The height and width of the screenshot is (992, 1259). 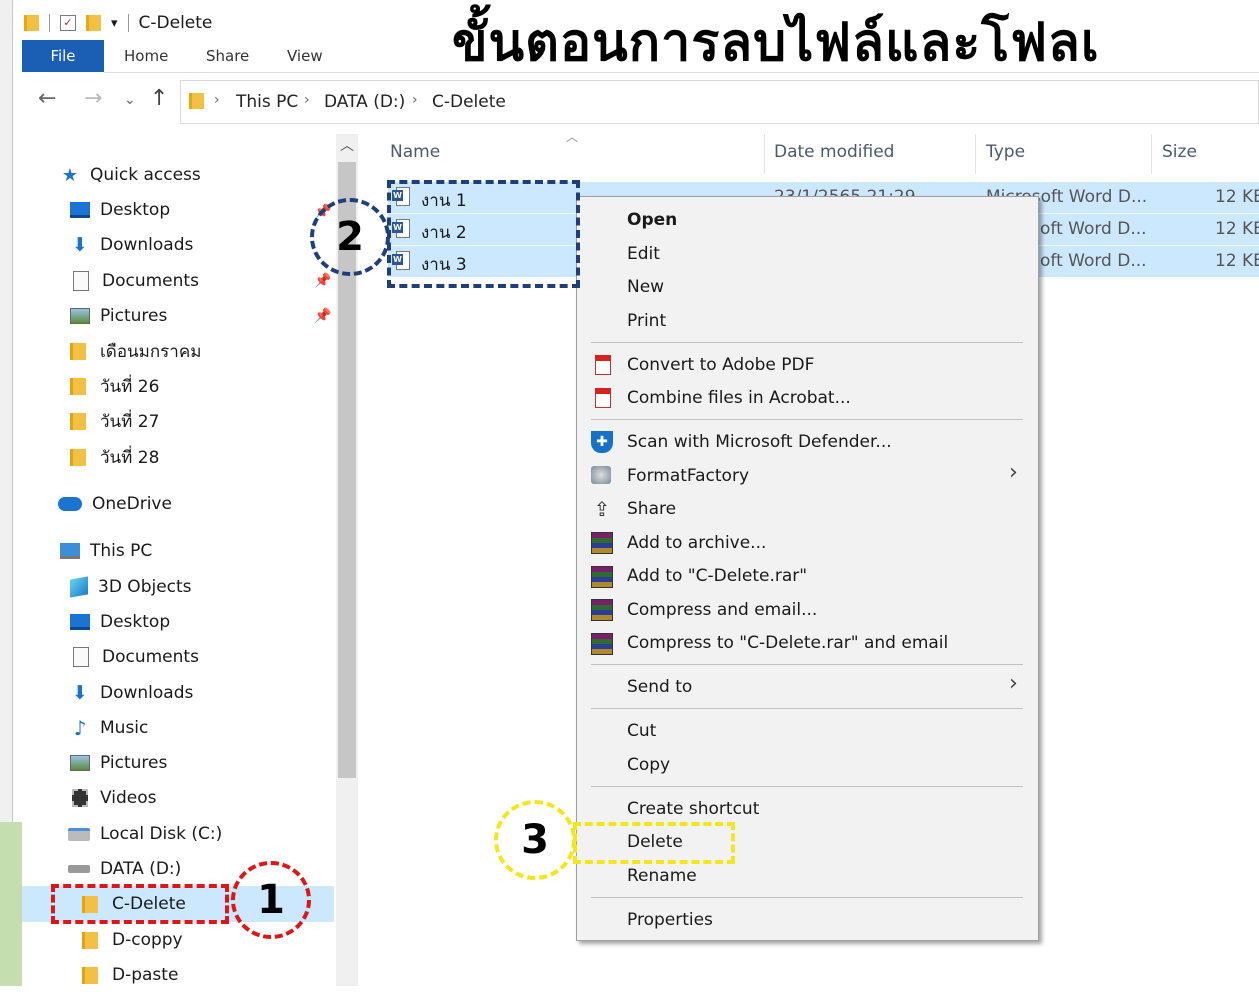 What do you see at coordinates (80, 622) in the screenshot?
I see `desktop-icon` at bounding box center [80, 622].